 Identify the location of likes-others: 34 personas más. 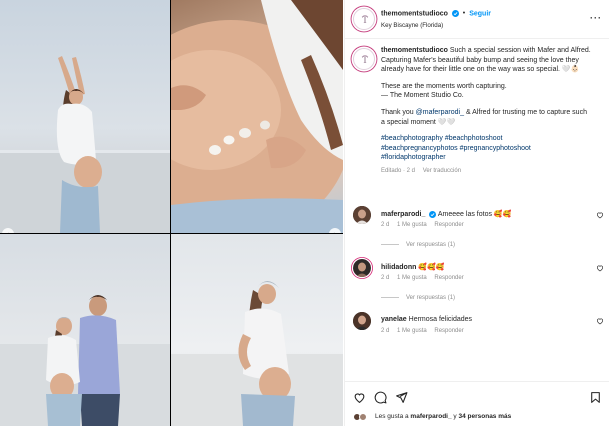
(484, 416).